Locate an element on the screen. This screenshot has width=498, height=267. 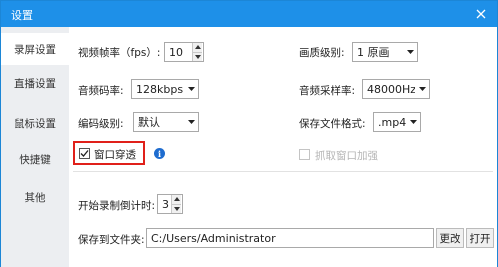
sidebar: 录屏设置 直播设置 鼠标设置 快捷键 其他 is located at coordinates (35, 147).